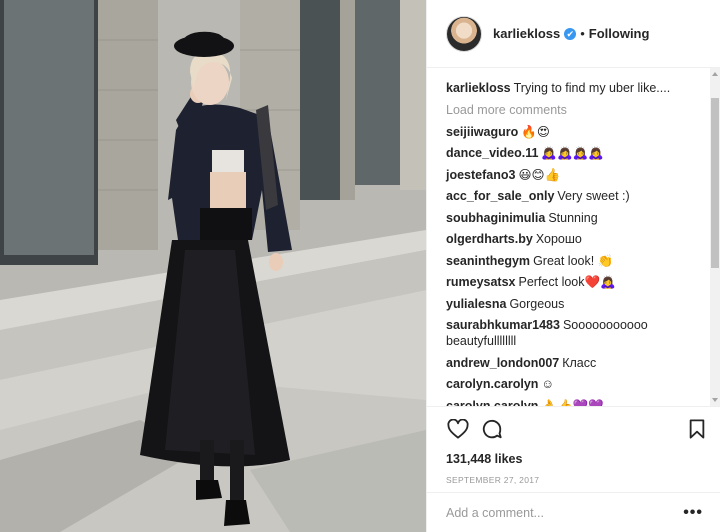 This screenshot has width=720, height=532. I want to click on comment-text: ☺, so click(548, 384).